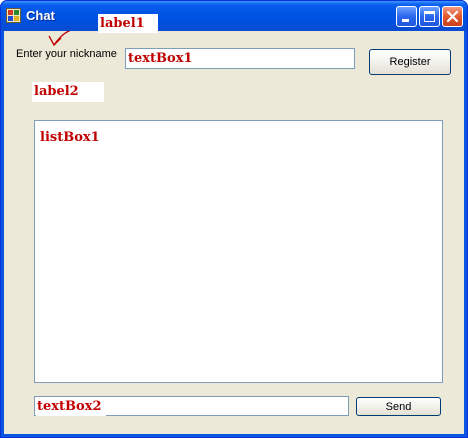  I want to click on close-icon, so click(452, 16).